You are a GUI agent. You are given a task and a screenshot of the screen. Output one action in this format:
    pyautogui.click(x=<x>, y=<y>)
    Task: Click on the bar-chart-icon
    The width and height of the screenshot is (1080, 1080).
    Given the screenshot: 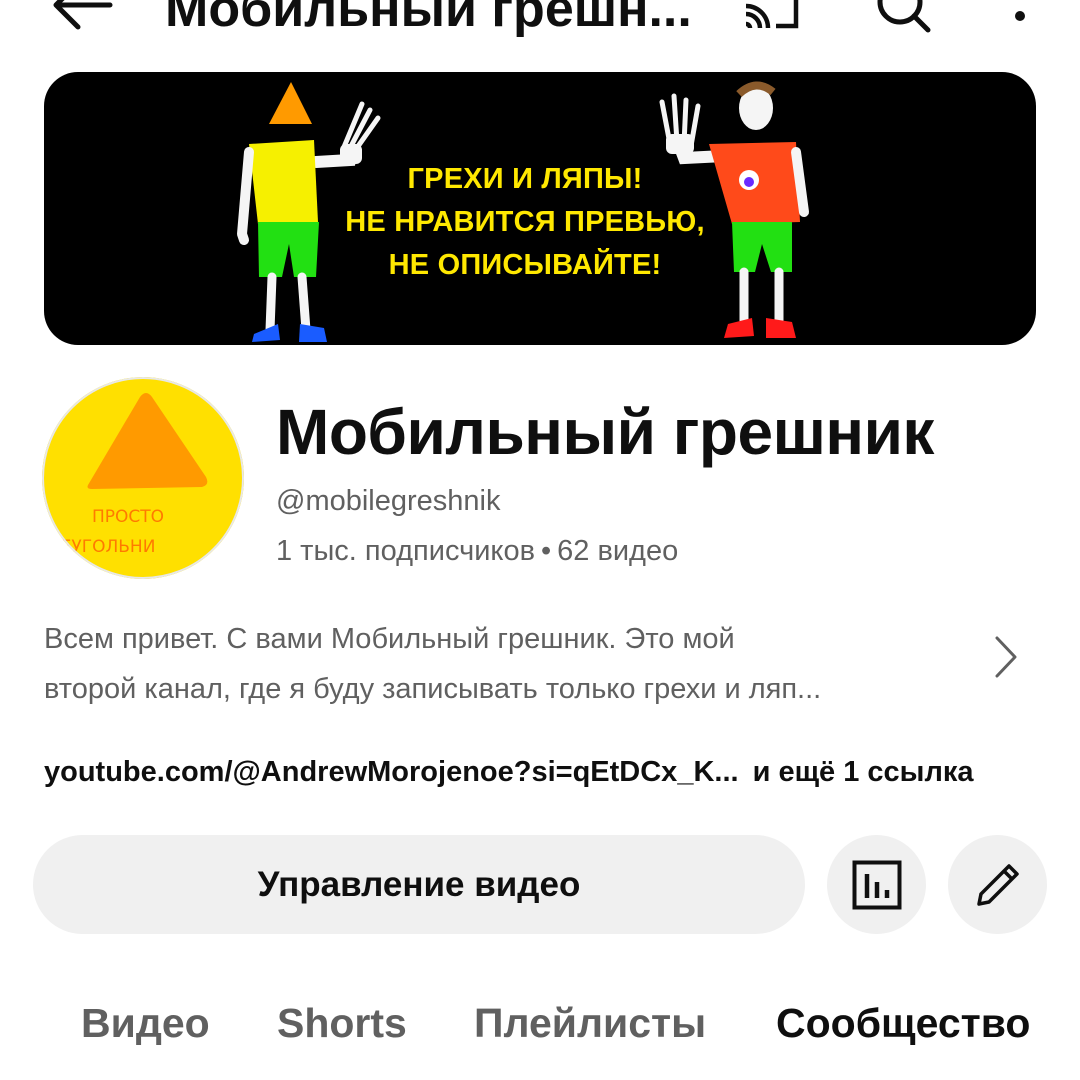 What is the action you would take?
    pyautogui.click(x=876, y=884)
    